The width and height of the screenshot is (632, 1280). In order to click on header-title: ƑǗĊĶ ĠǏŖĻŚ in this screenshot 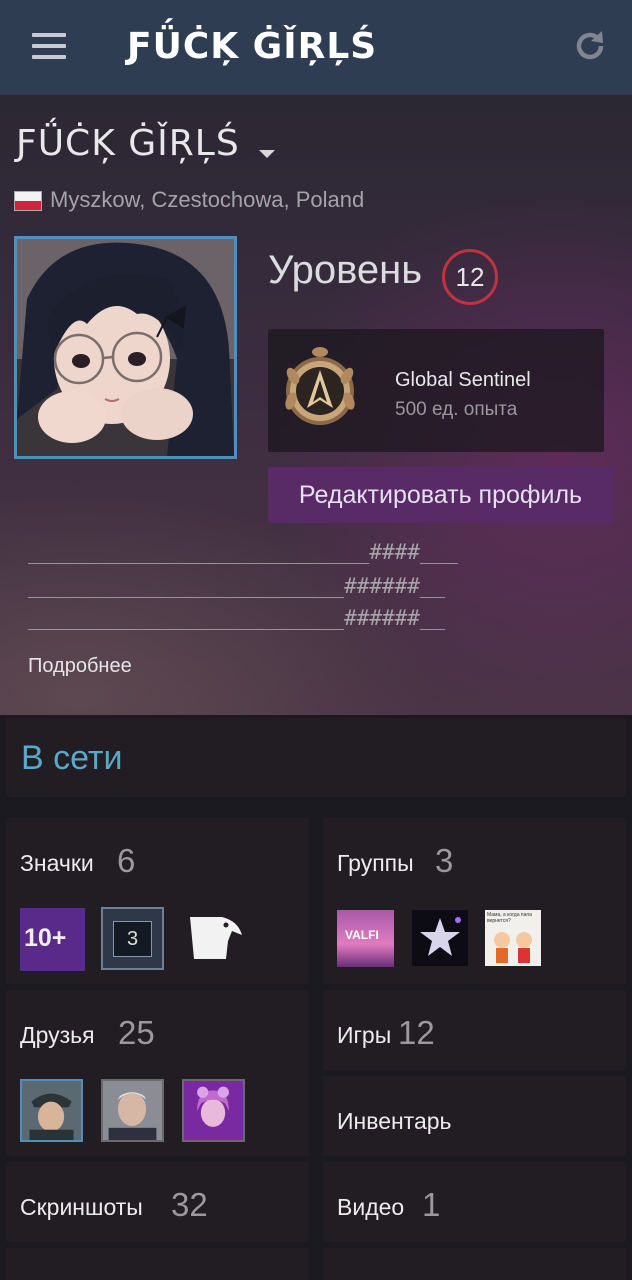, I will do `click(252, 46)`.